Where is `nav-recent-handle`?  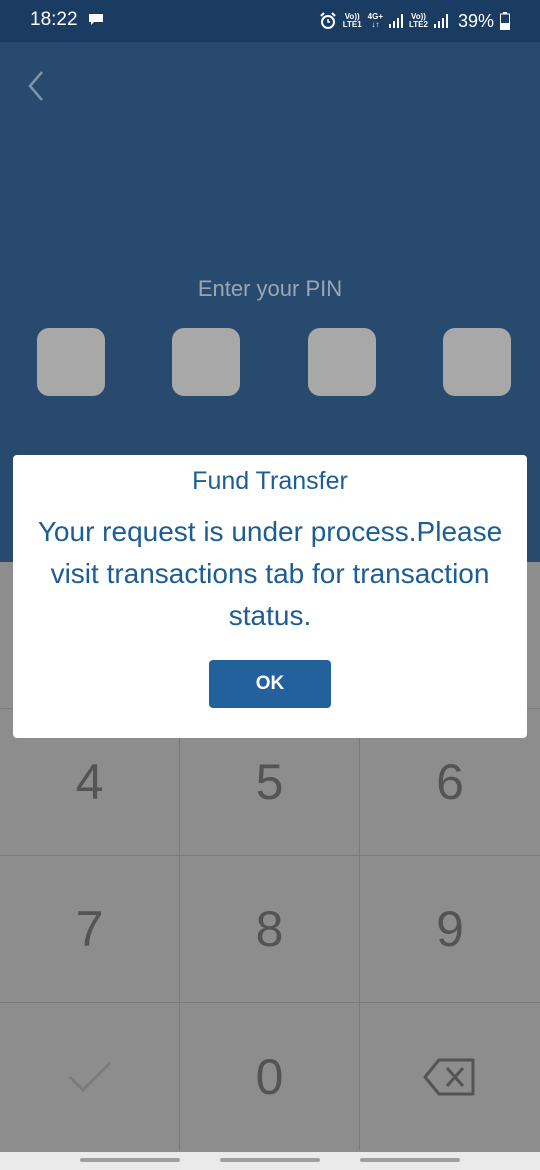 nav-recent-handle is located at coordinates (130, 1160).